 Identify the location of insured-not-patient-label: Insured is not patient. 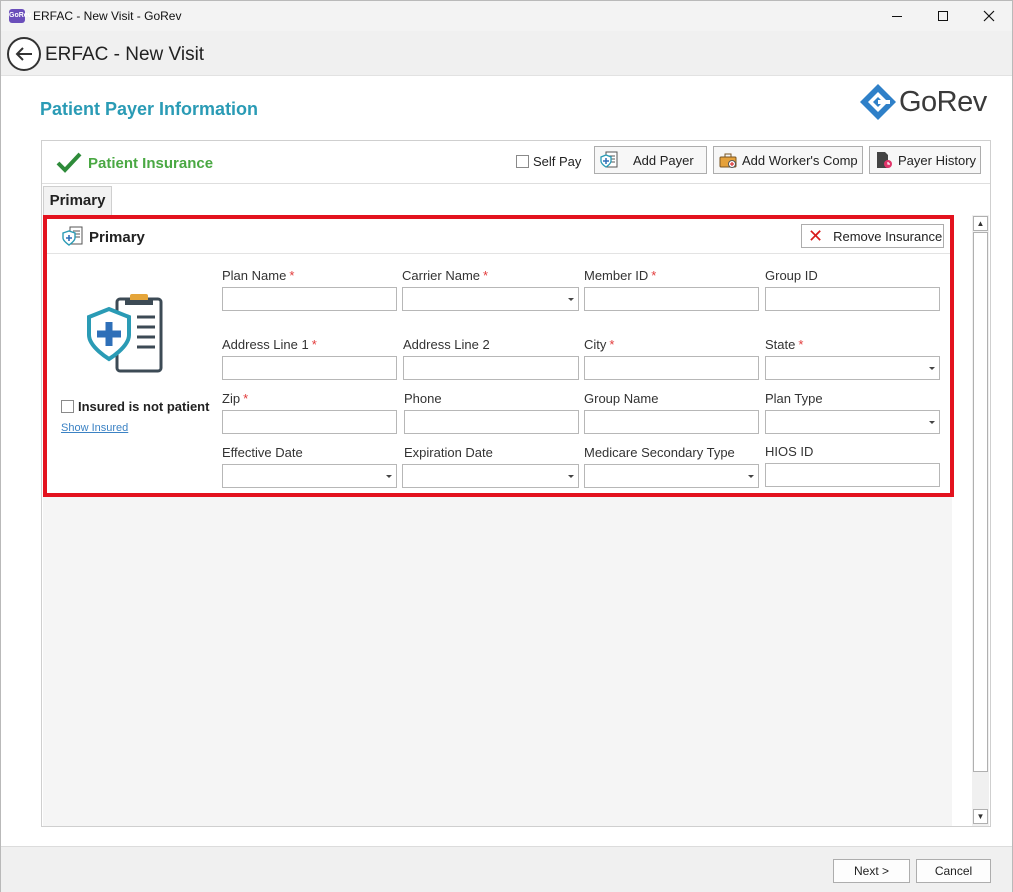
(144, 406).